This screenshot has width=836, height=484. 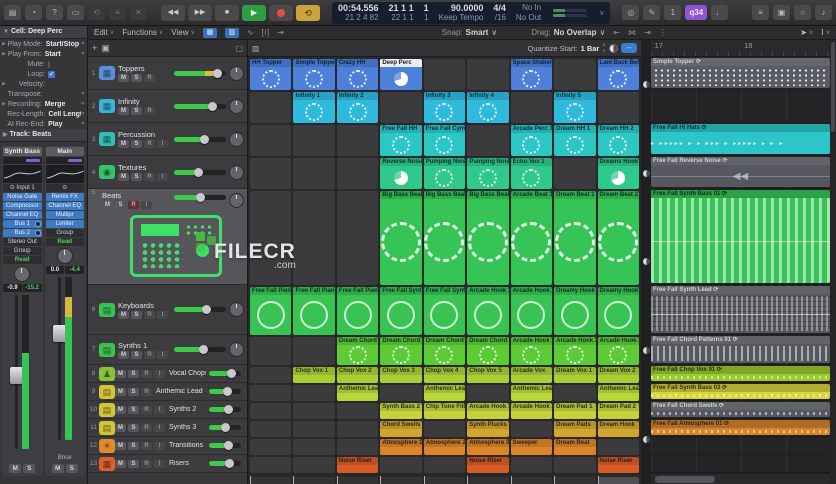 I want to click on loop-cell: Arcade Perc 1, so click(x=531, y=140).